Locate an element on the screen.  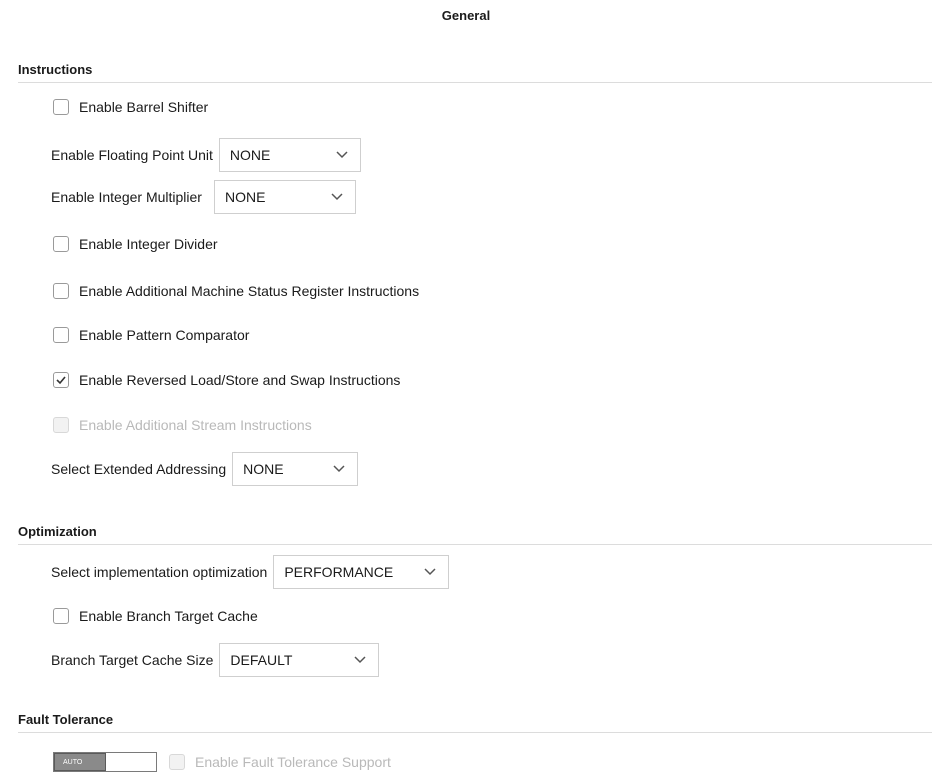
stream-option: Enable Additional Stream Instructions is located at coordinates (182, 425).